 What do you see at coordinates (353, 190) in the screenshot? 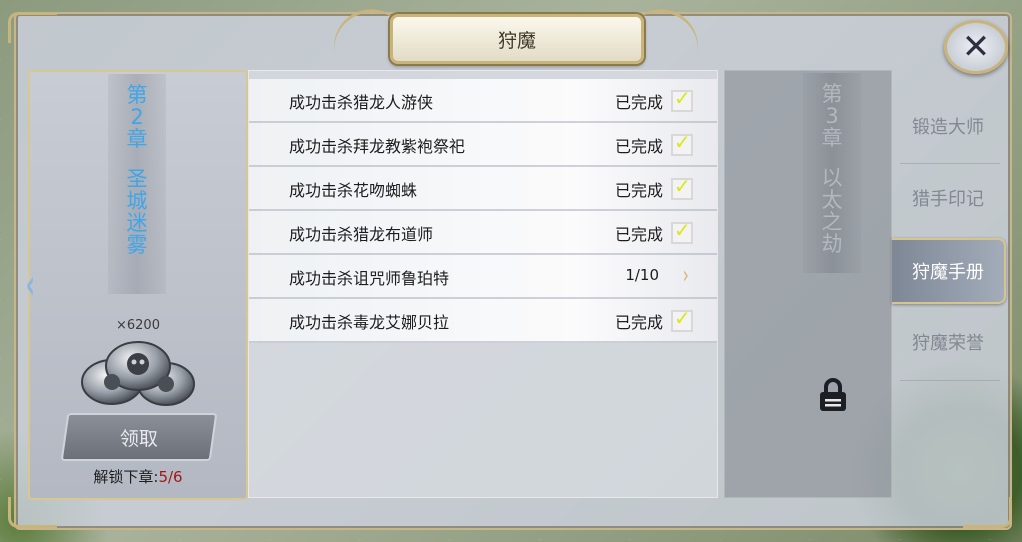
I see `task-name: 成功击杀花吻蜘蛛` at bounding box center [353, 190].